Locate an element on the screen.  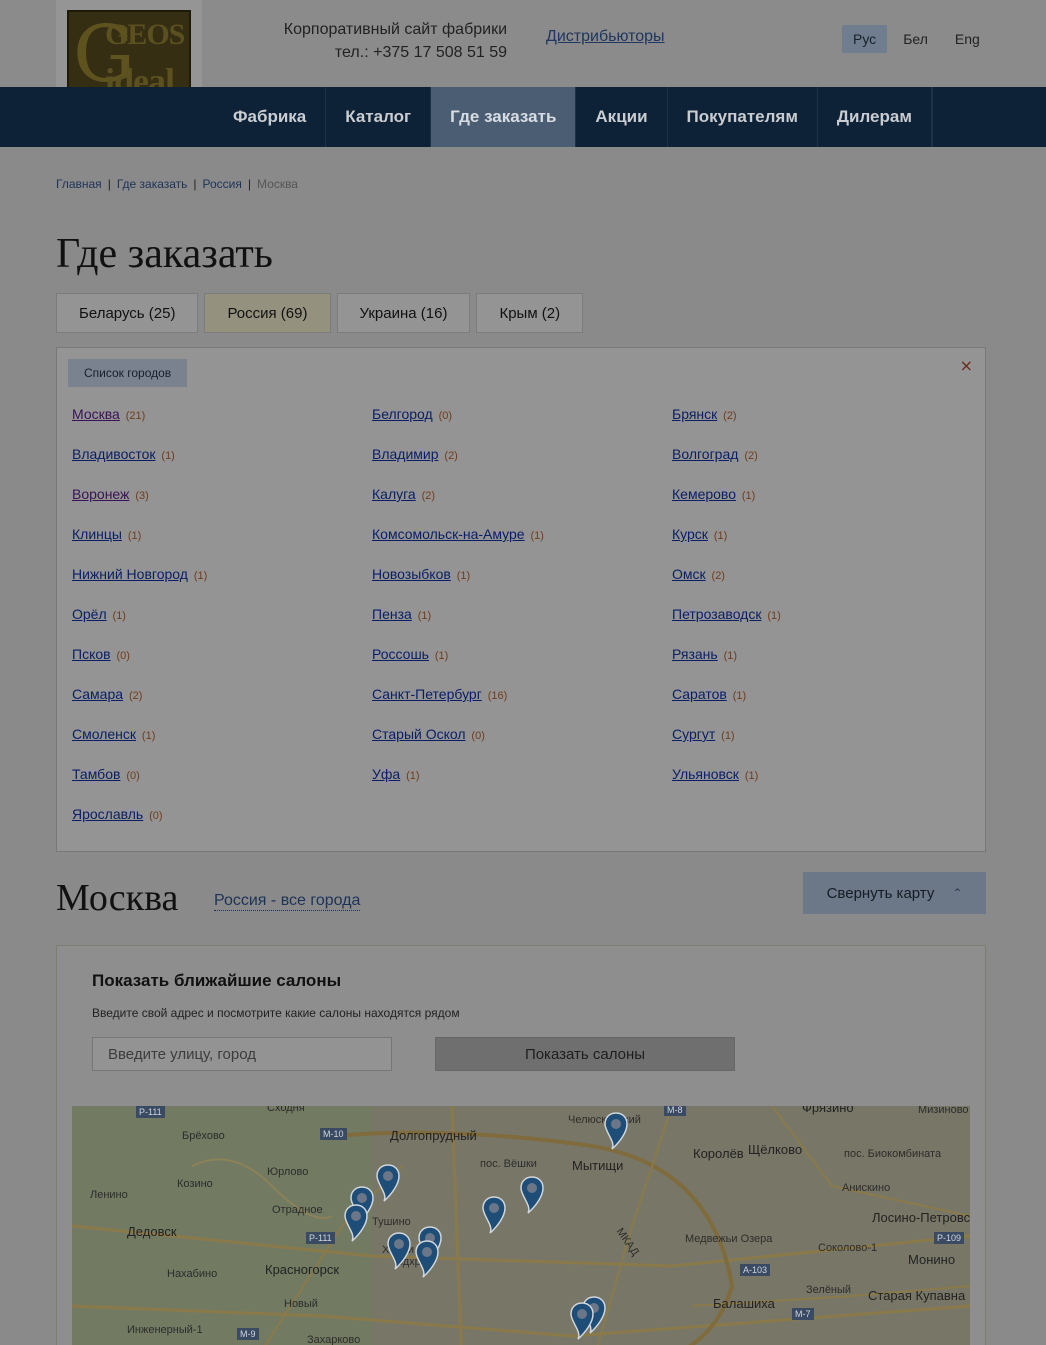
map-label: Старая Купавна is located at coordinates (917, 1295).